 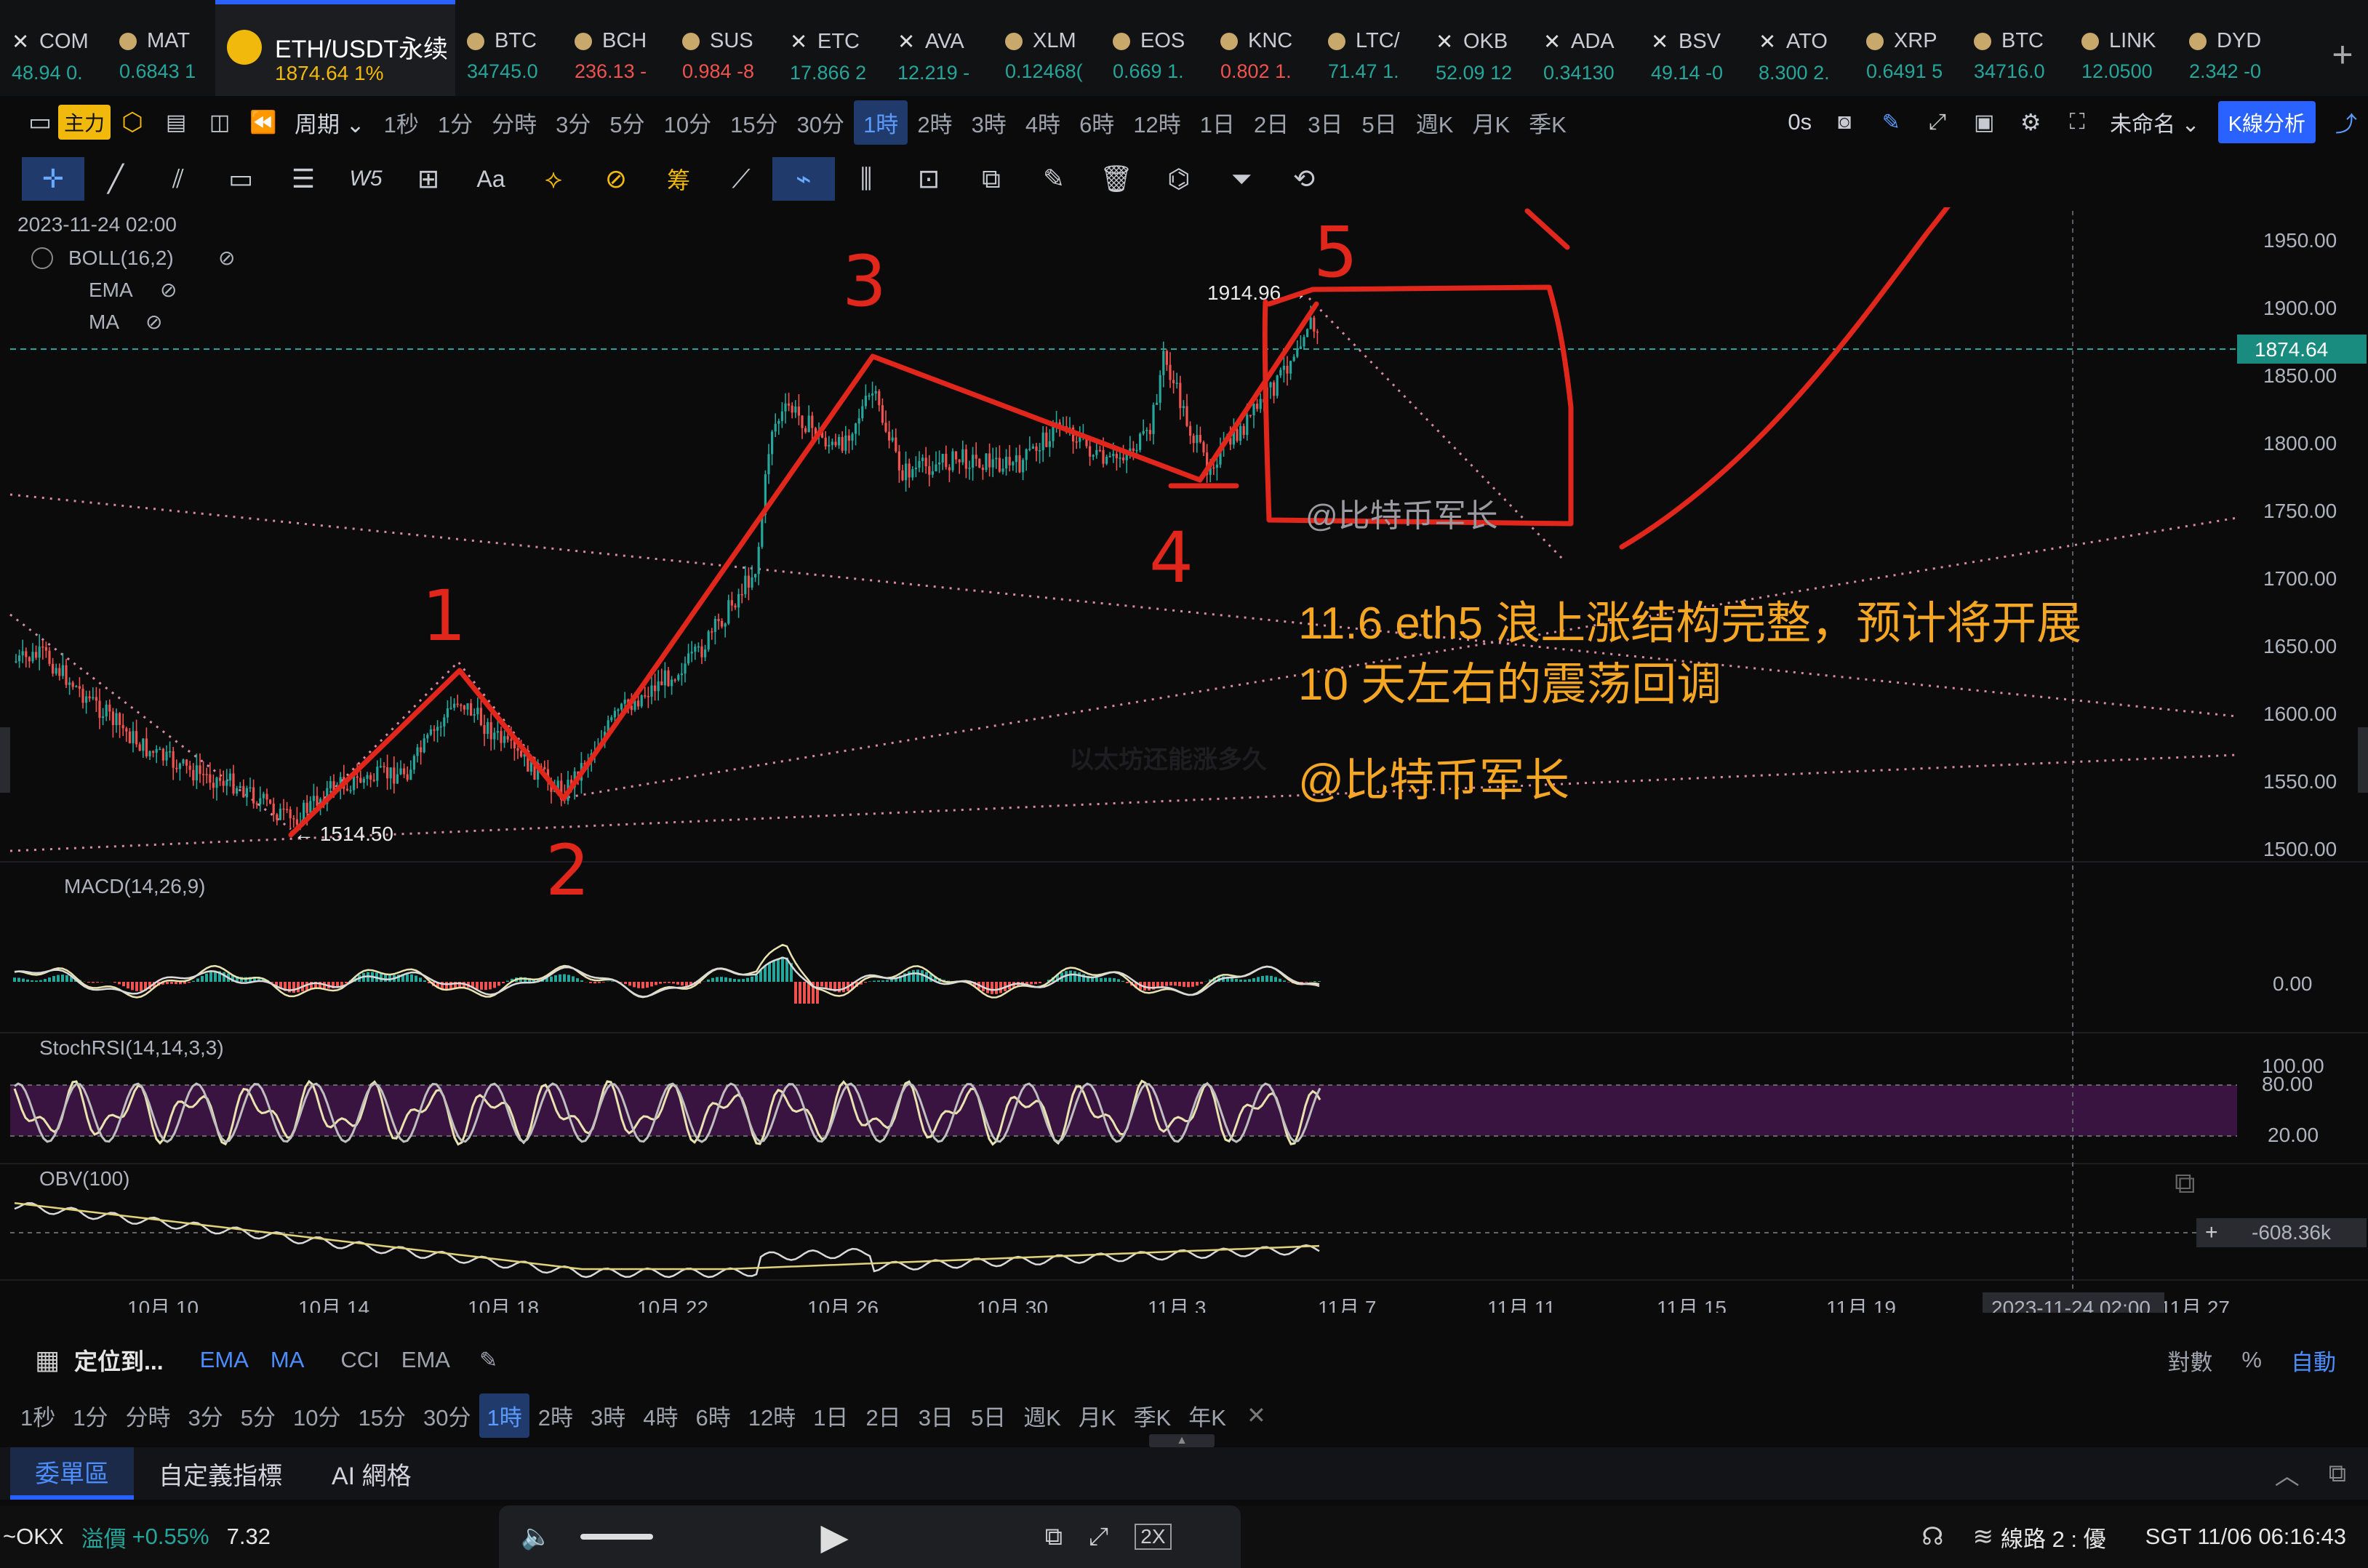 What do you see at coordinates (2266, 122) in the screenshot?
I see `k-analysis-button: K線分析` at bounding box center [2266, 122].